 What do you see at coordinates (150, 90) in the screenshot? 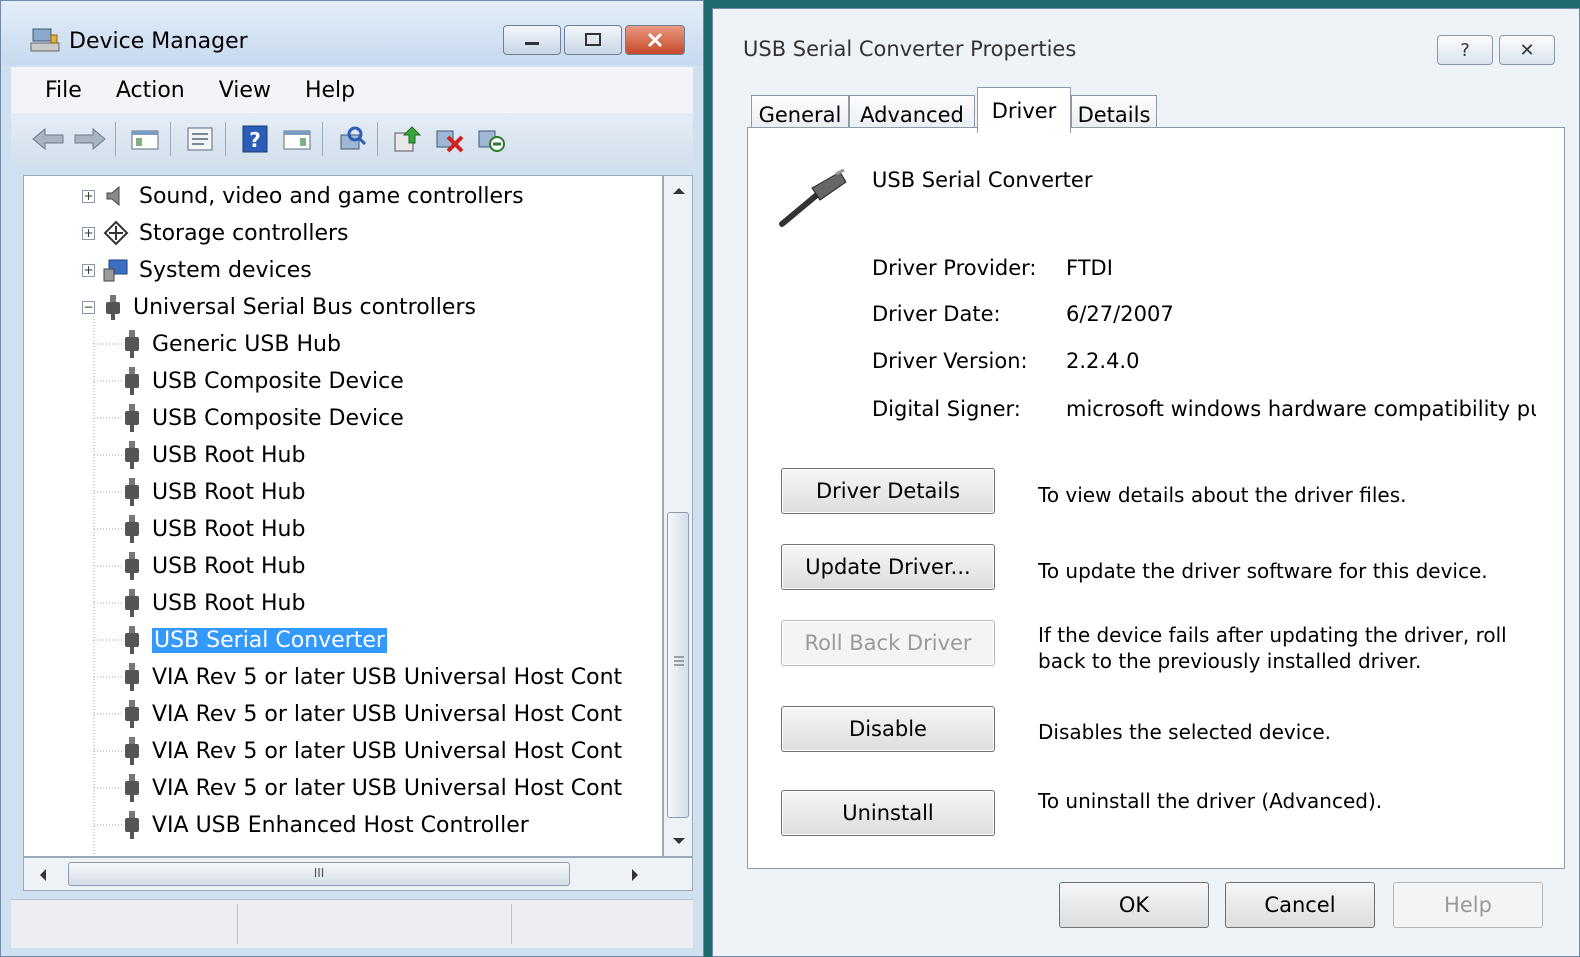
I see `menu-action: Action` at bounding box center [150, 90].